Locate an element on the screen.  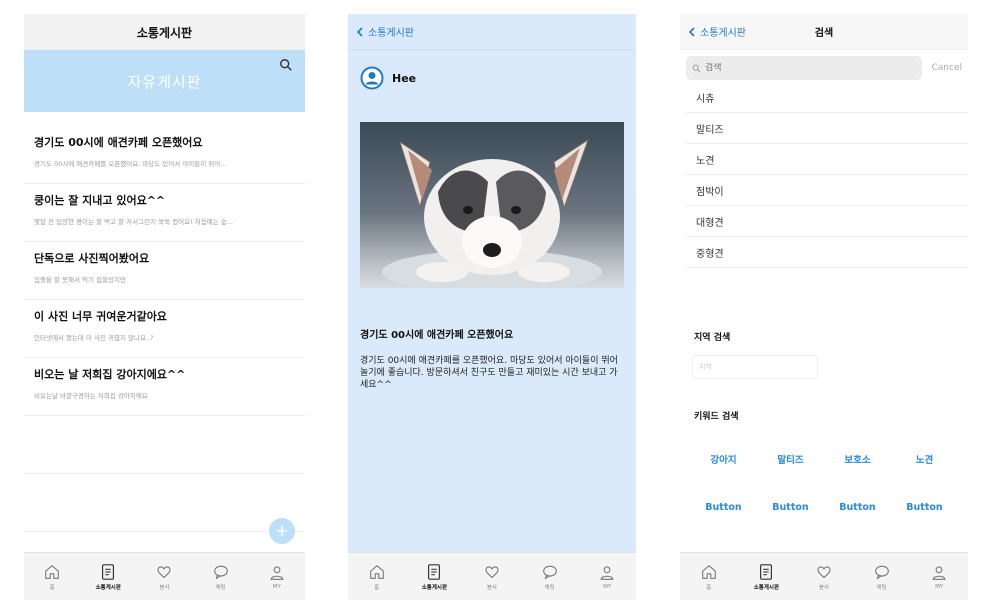
post-title: 단독으로 사진찍어봤어요 is located at coordinates (92, 258).